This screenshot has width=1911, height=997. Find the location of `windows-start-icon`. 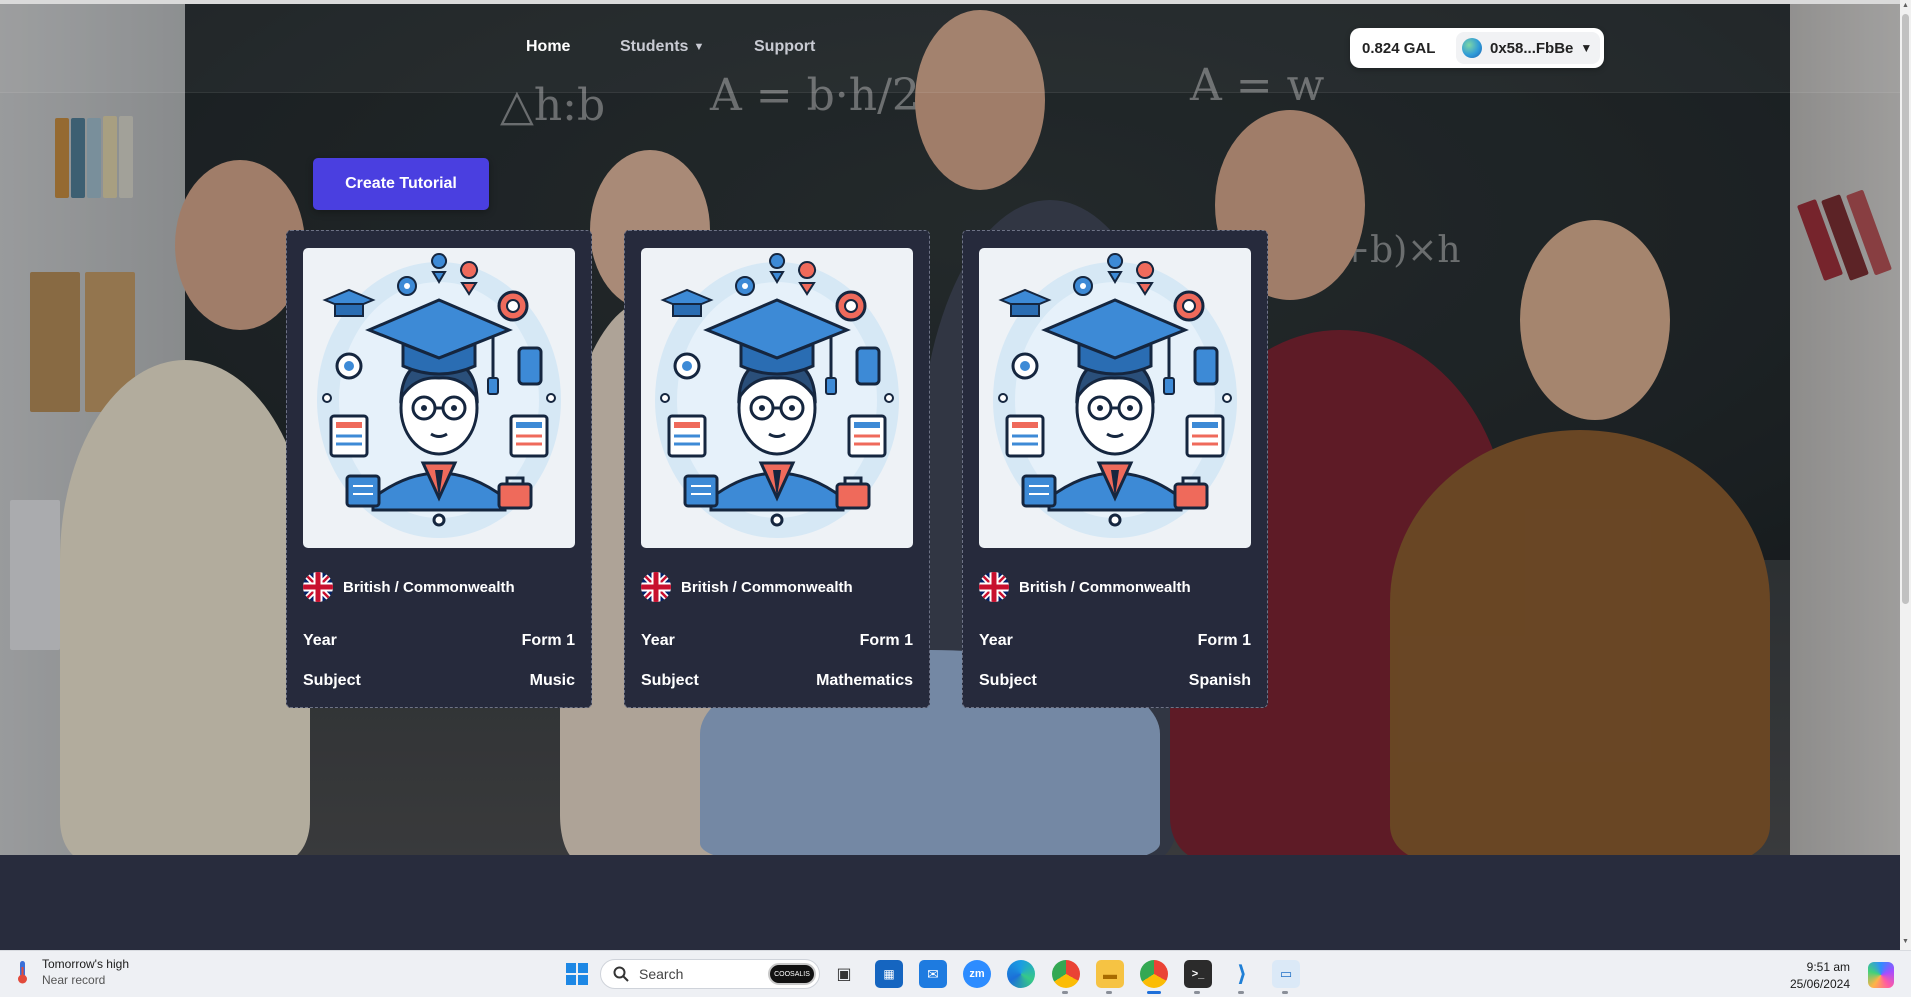

windows-start-icon is located at coordinates (577, 974).